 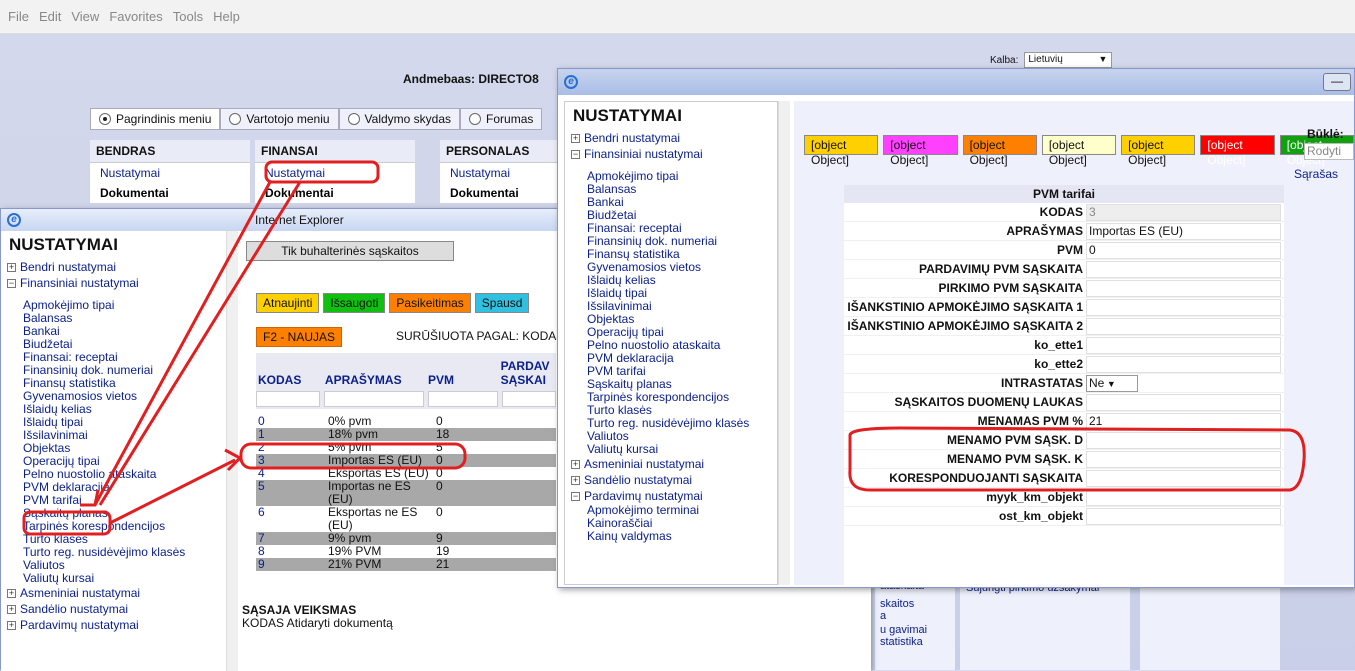 I want to click on field-input: Importas ES (EU), so click(x=1183, y=231).